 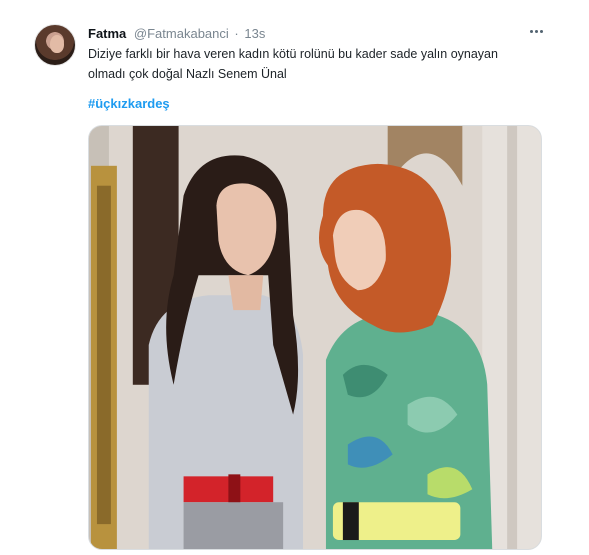 What do you see at coordinates (103, 355) in the screenshot?
I see `gold-frame-inner` at bounding box center [103, 355].